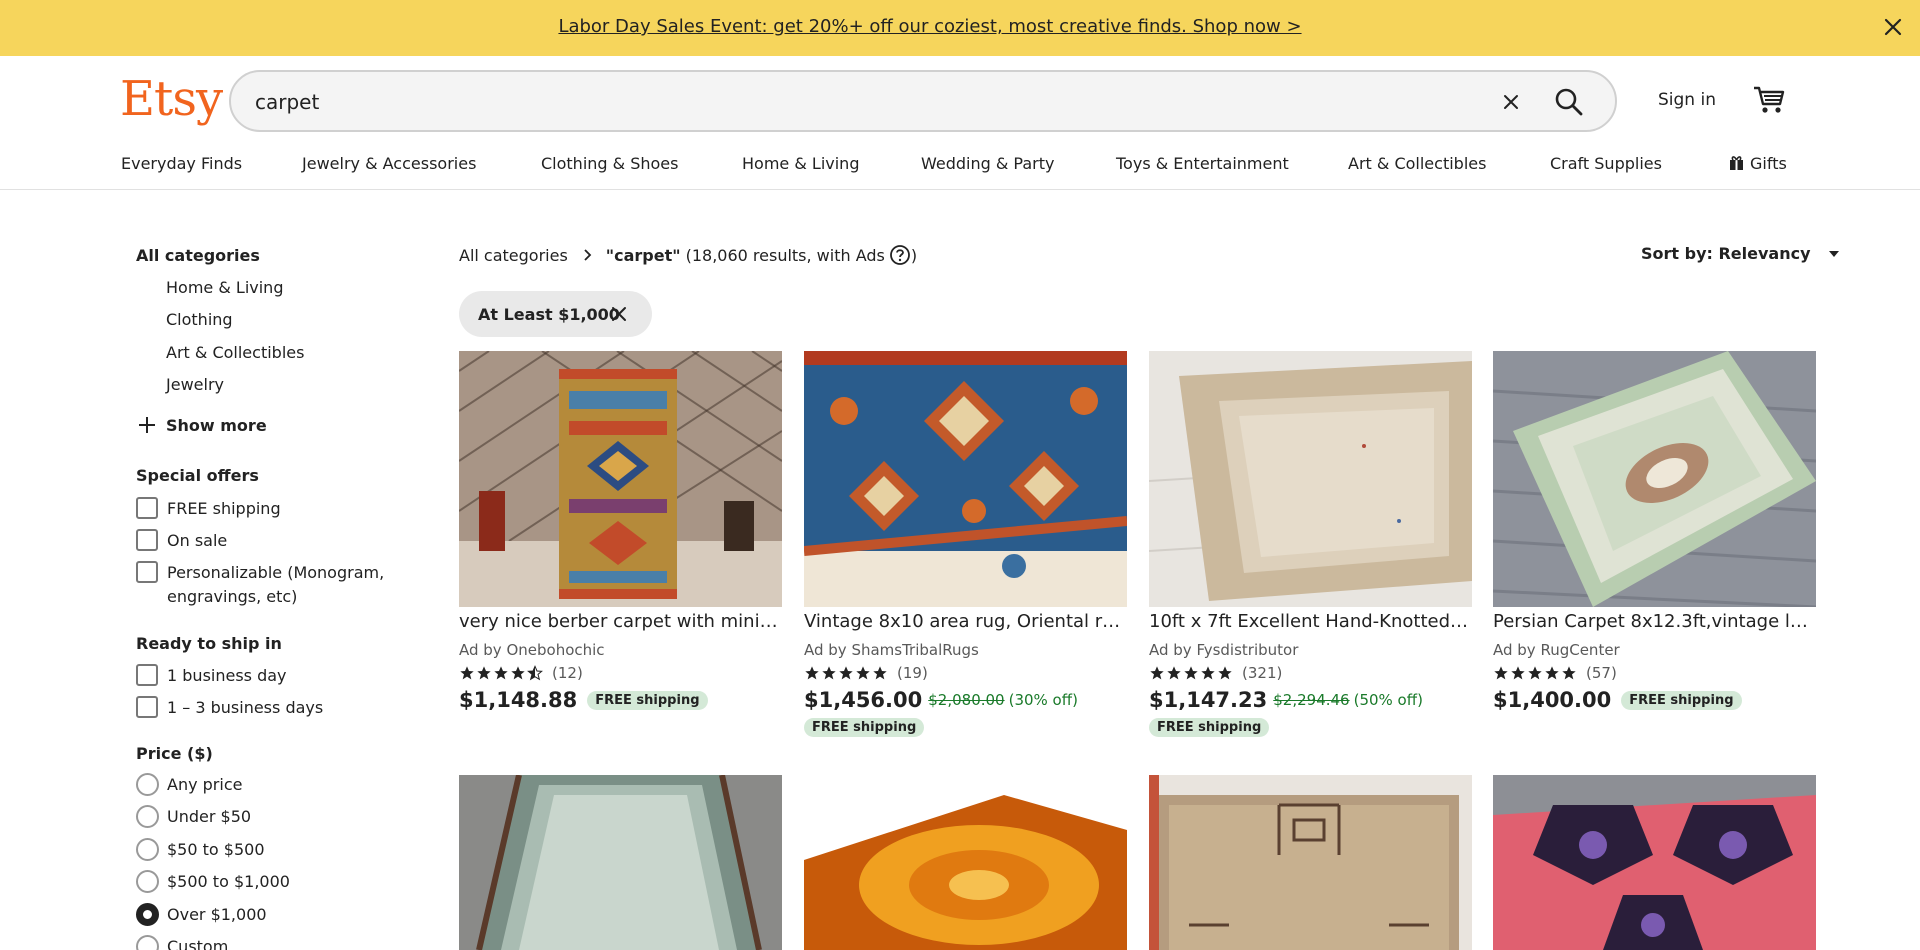  I want to click on original-price: $2,294.46, so click(1311, 700).